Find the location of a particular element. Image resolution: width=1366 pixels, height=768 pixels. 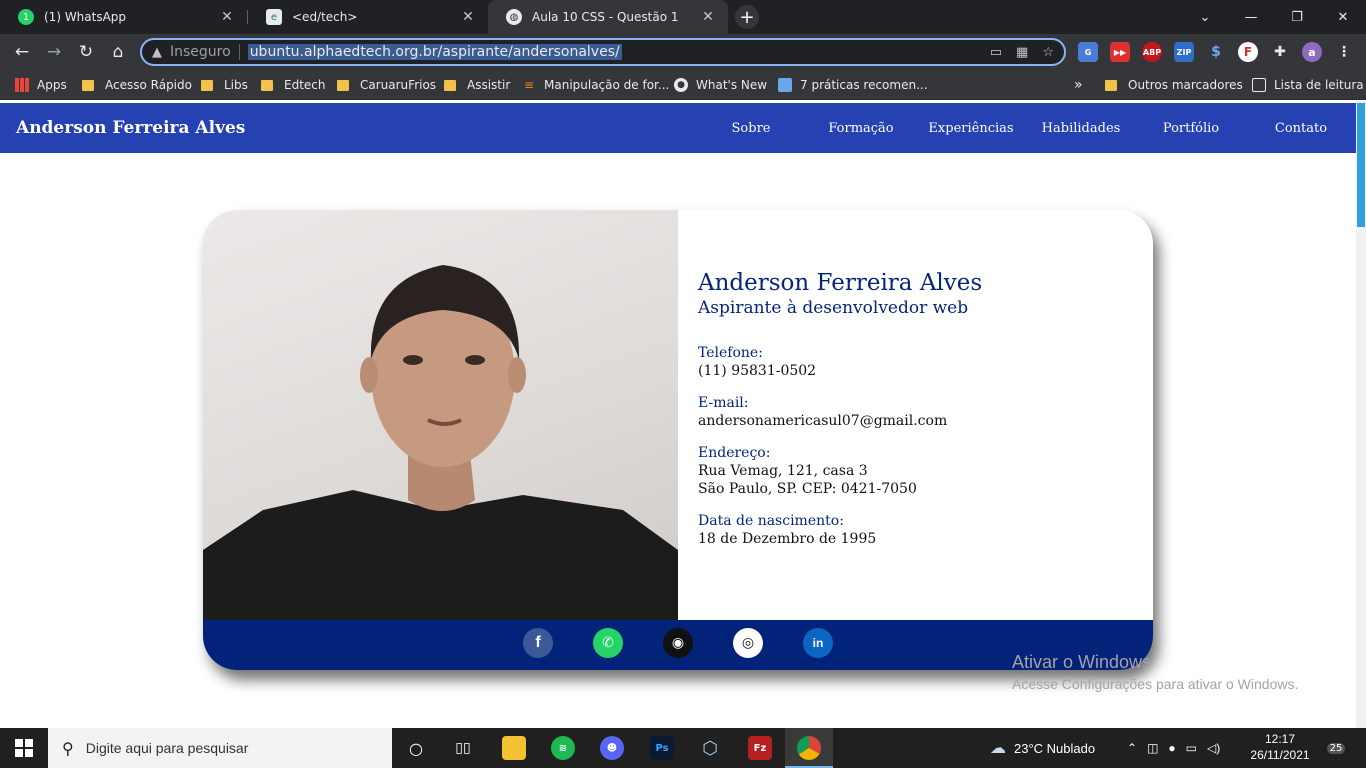

minimize-button: — is located at coordinates (1251, 17).